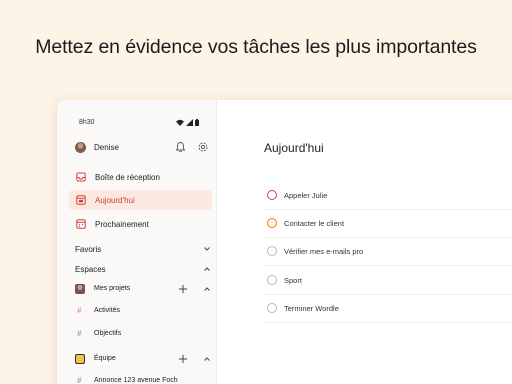  I want to click on page-title: Aujourd'hui, so click(294, 148).